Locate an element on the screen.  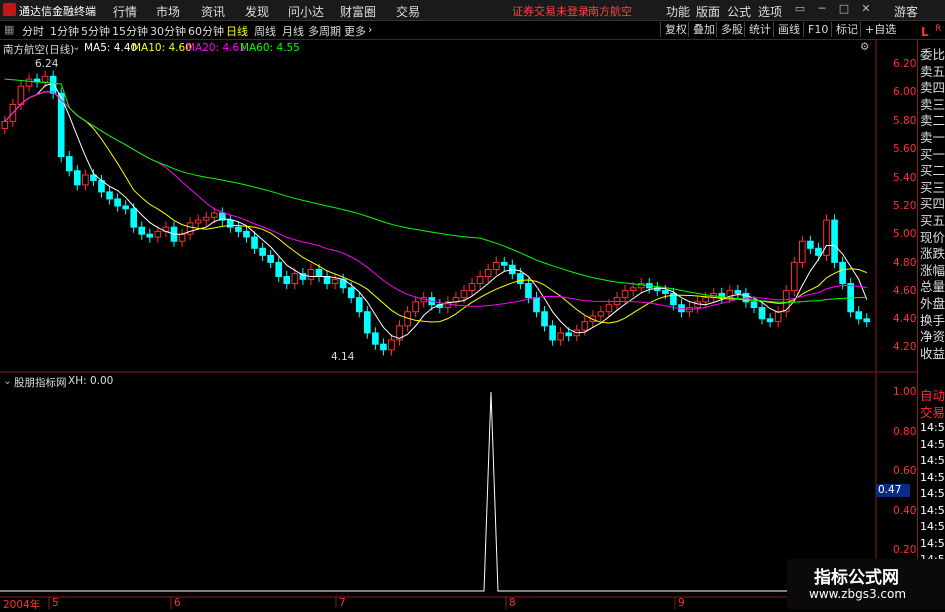
tab-intraday: 分时 is located at coordinates (33, 31).